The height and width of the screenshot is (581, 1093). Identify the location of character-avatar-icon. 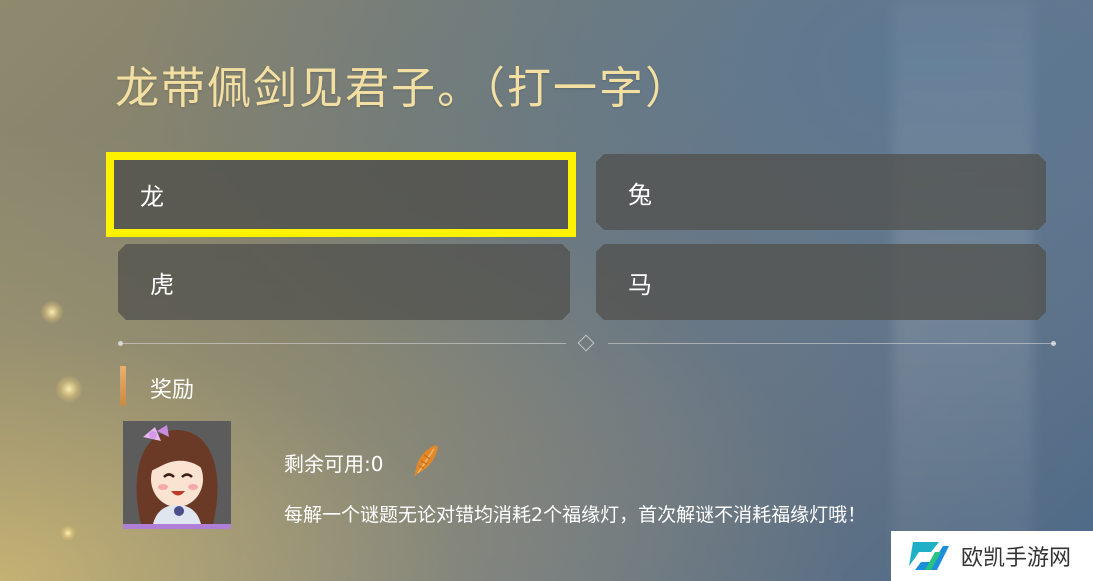
(177, 475).